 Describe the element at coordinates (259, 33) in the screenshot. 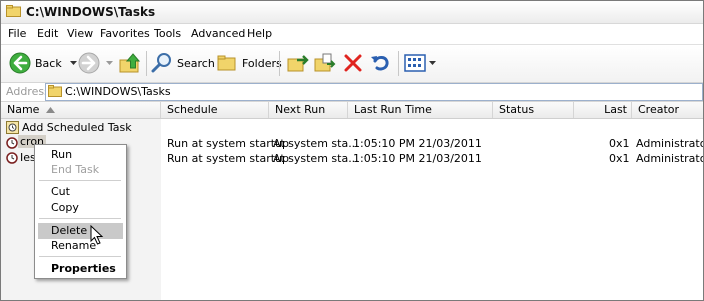

I see `menu-help: Help` at that location.